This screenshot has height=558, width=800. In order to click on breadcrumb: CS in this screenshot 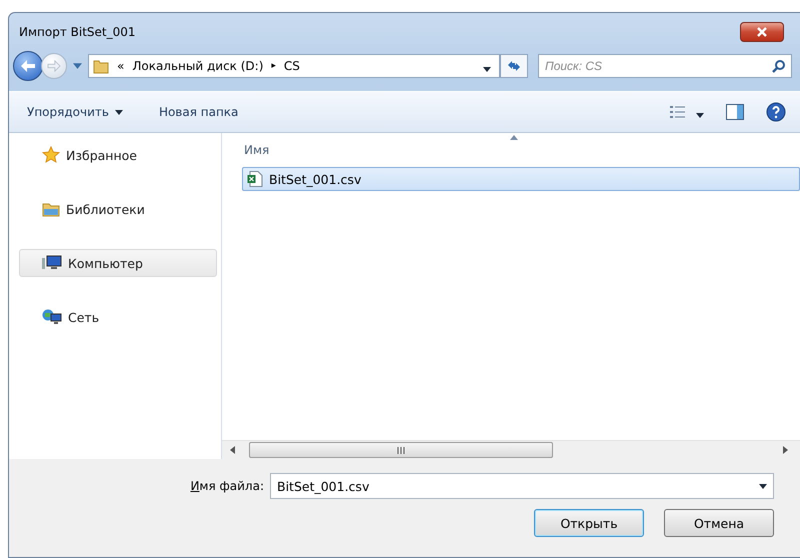, I will do `click(292, 66)`.